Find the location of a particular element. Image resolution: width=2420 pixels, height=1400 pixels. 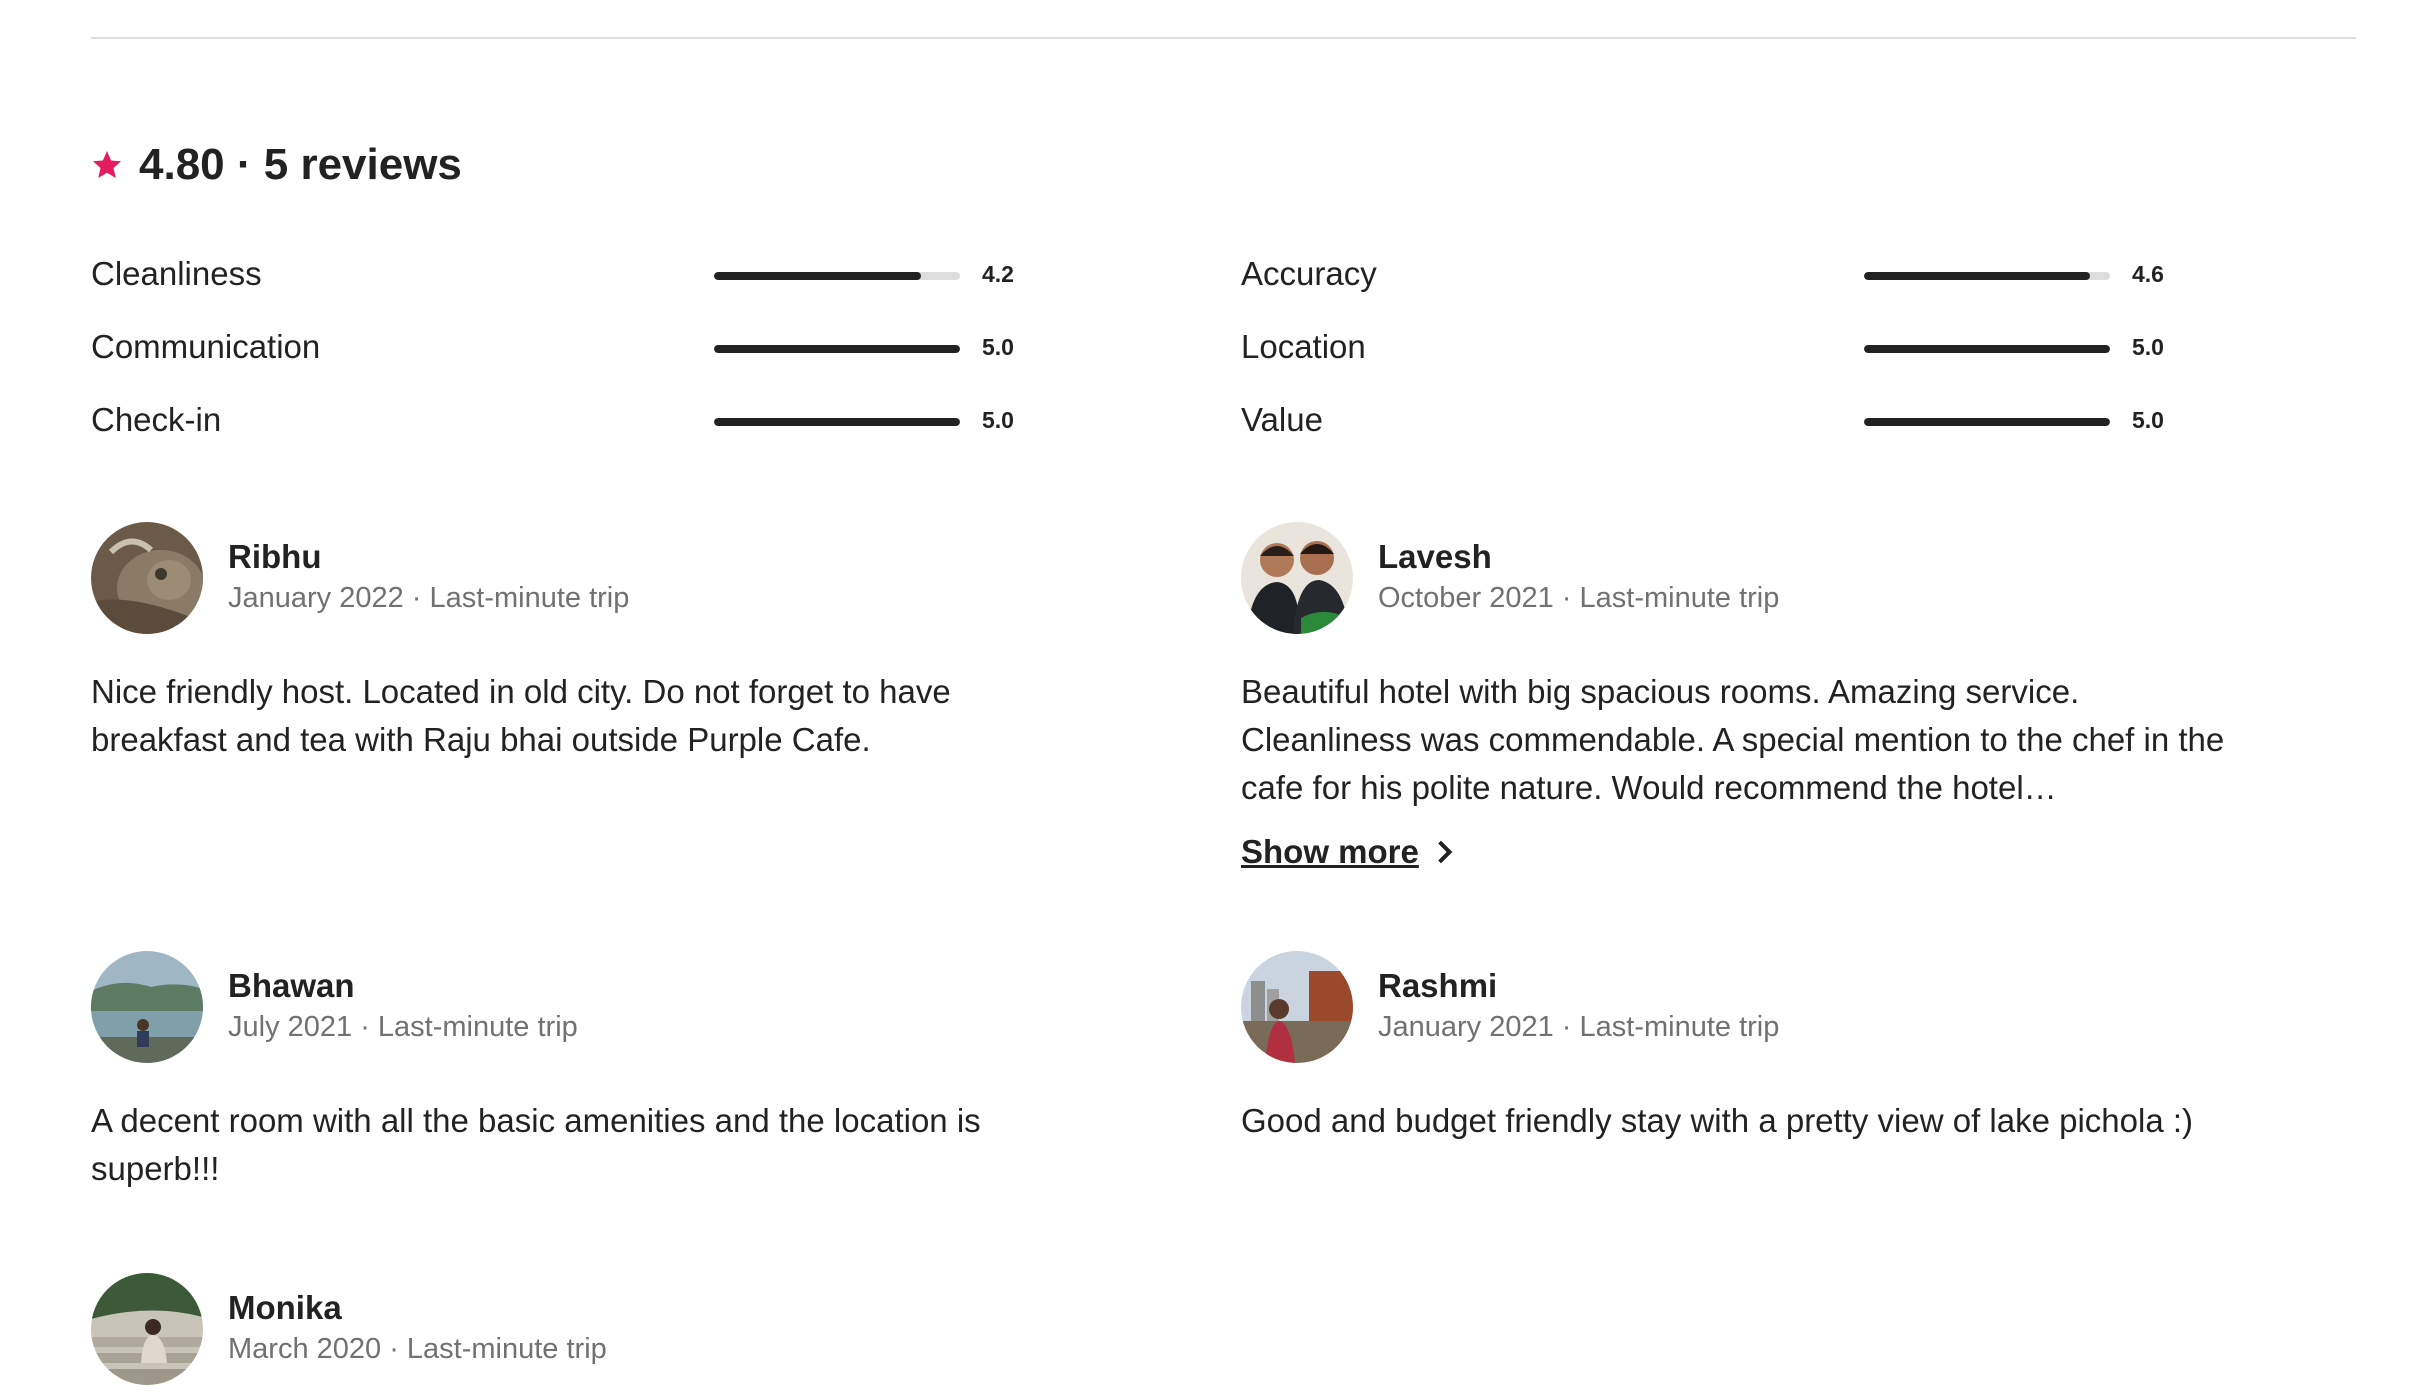

reviewer-name: Lavesh is located at coordinates (1435, 556).